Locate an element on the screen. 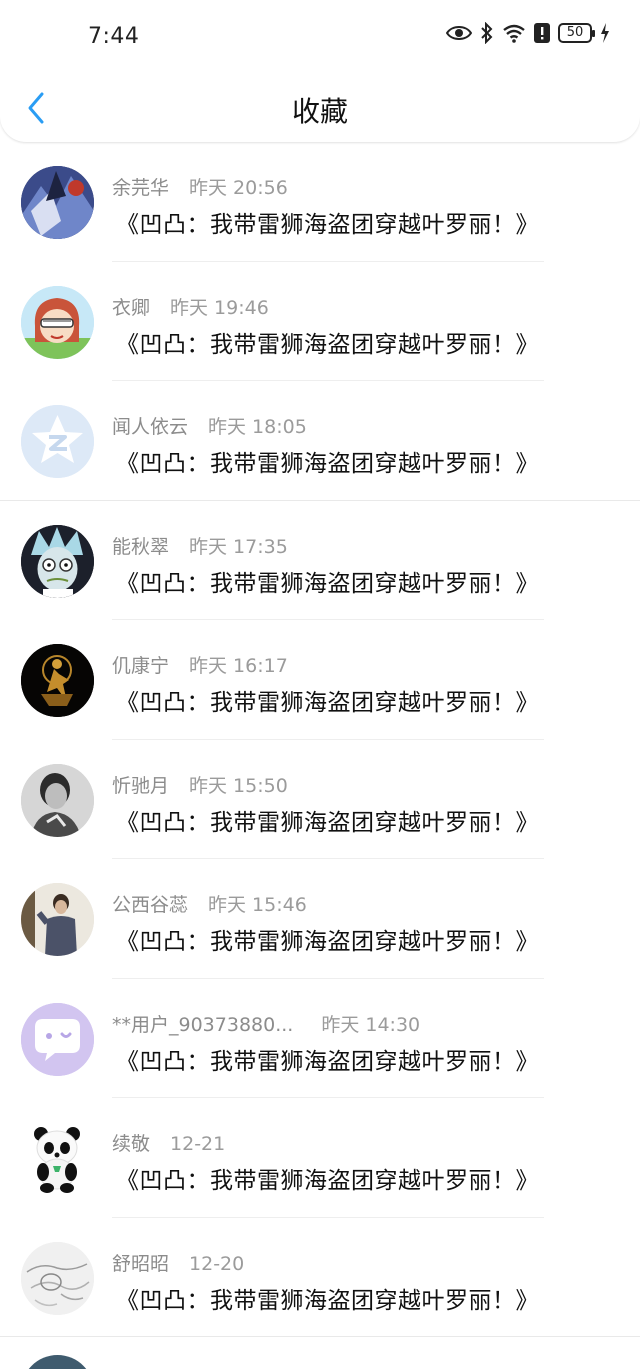 This screenshot has width=640, height=1369. timestamp: 昨天 20:56 is located at coordinates (238, 188).